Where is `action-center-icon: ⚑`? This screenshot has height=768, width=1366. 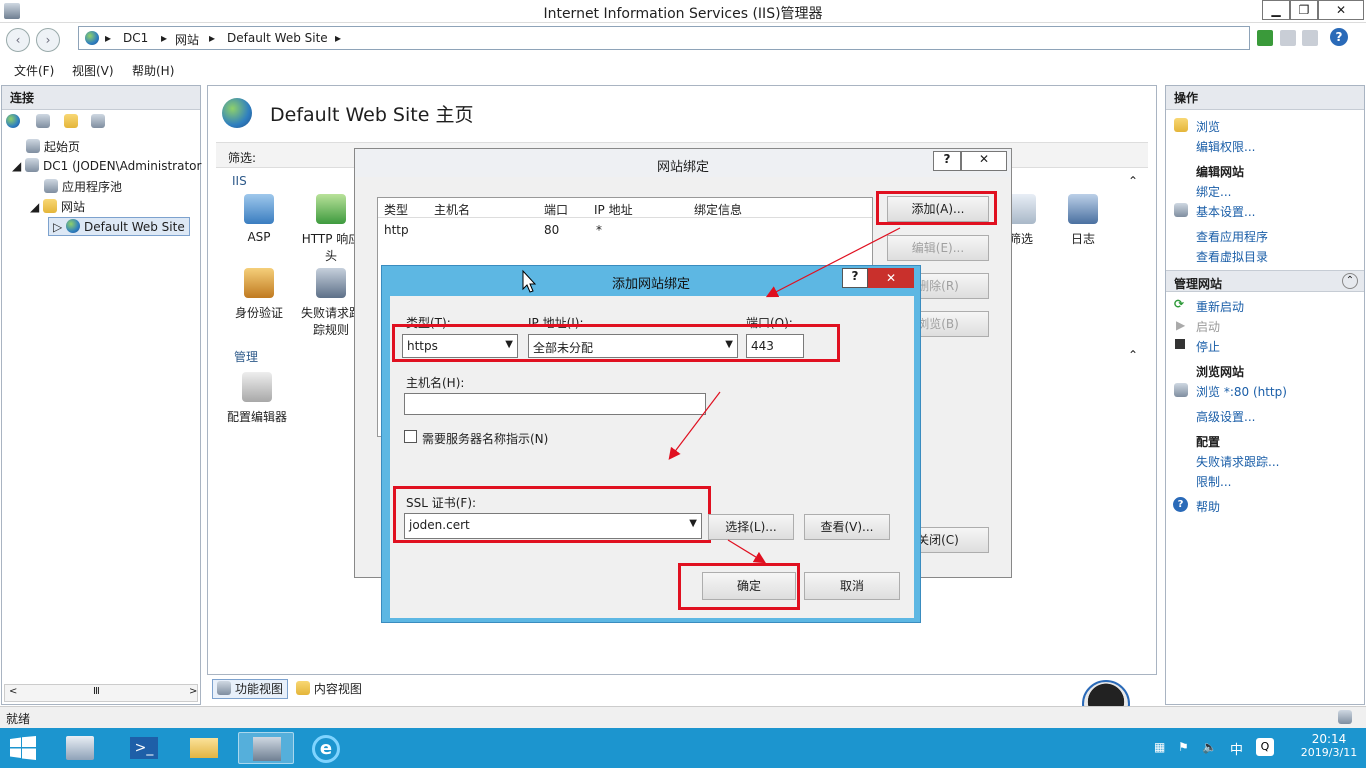 action-center-icon: ⚑ is located at coordinates (1183, 747).